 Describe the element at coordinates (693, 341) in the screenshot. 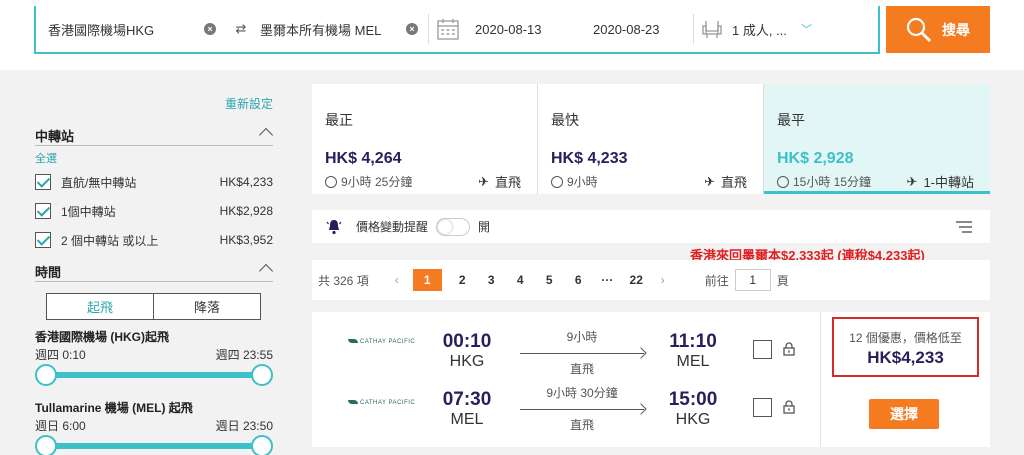

I see `arr-time: 11:10` at that location.